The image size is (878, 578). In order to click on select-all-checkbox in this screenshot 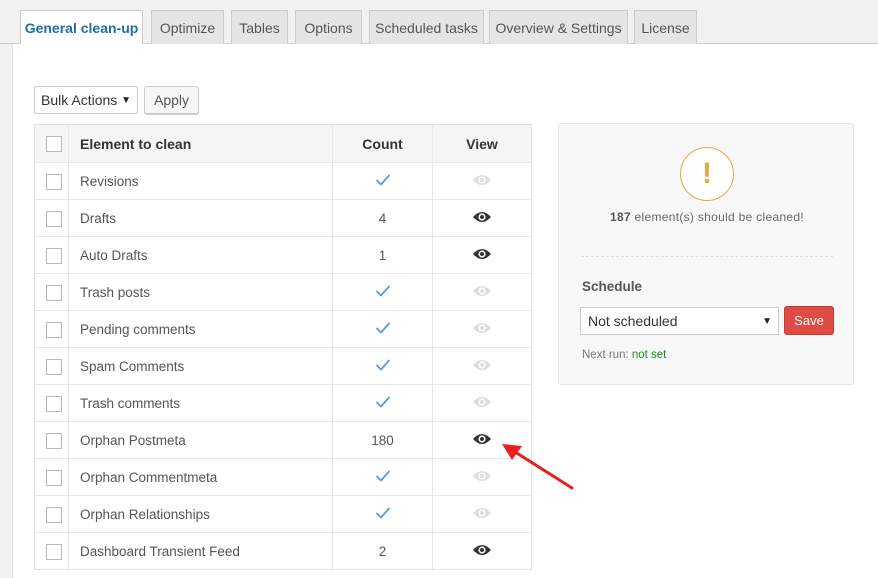, I will do `click(54, 144)`.